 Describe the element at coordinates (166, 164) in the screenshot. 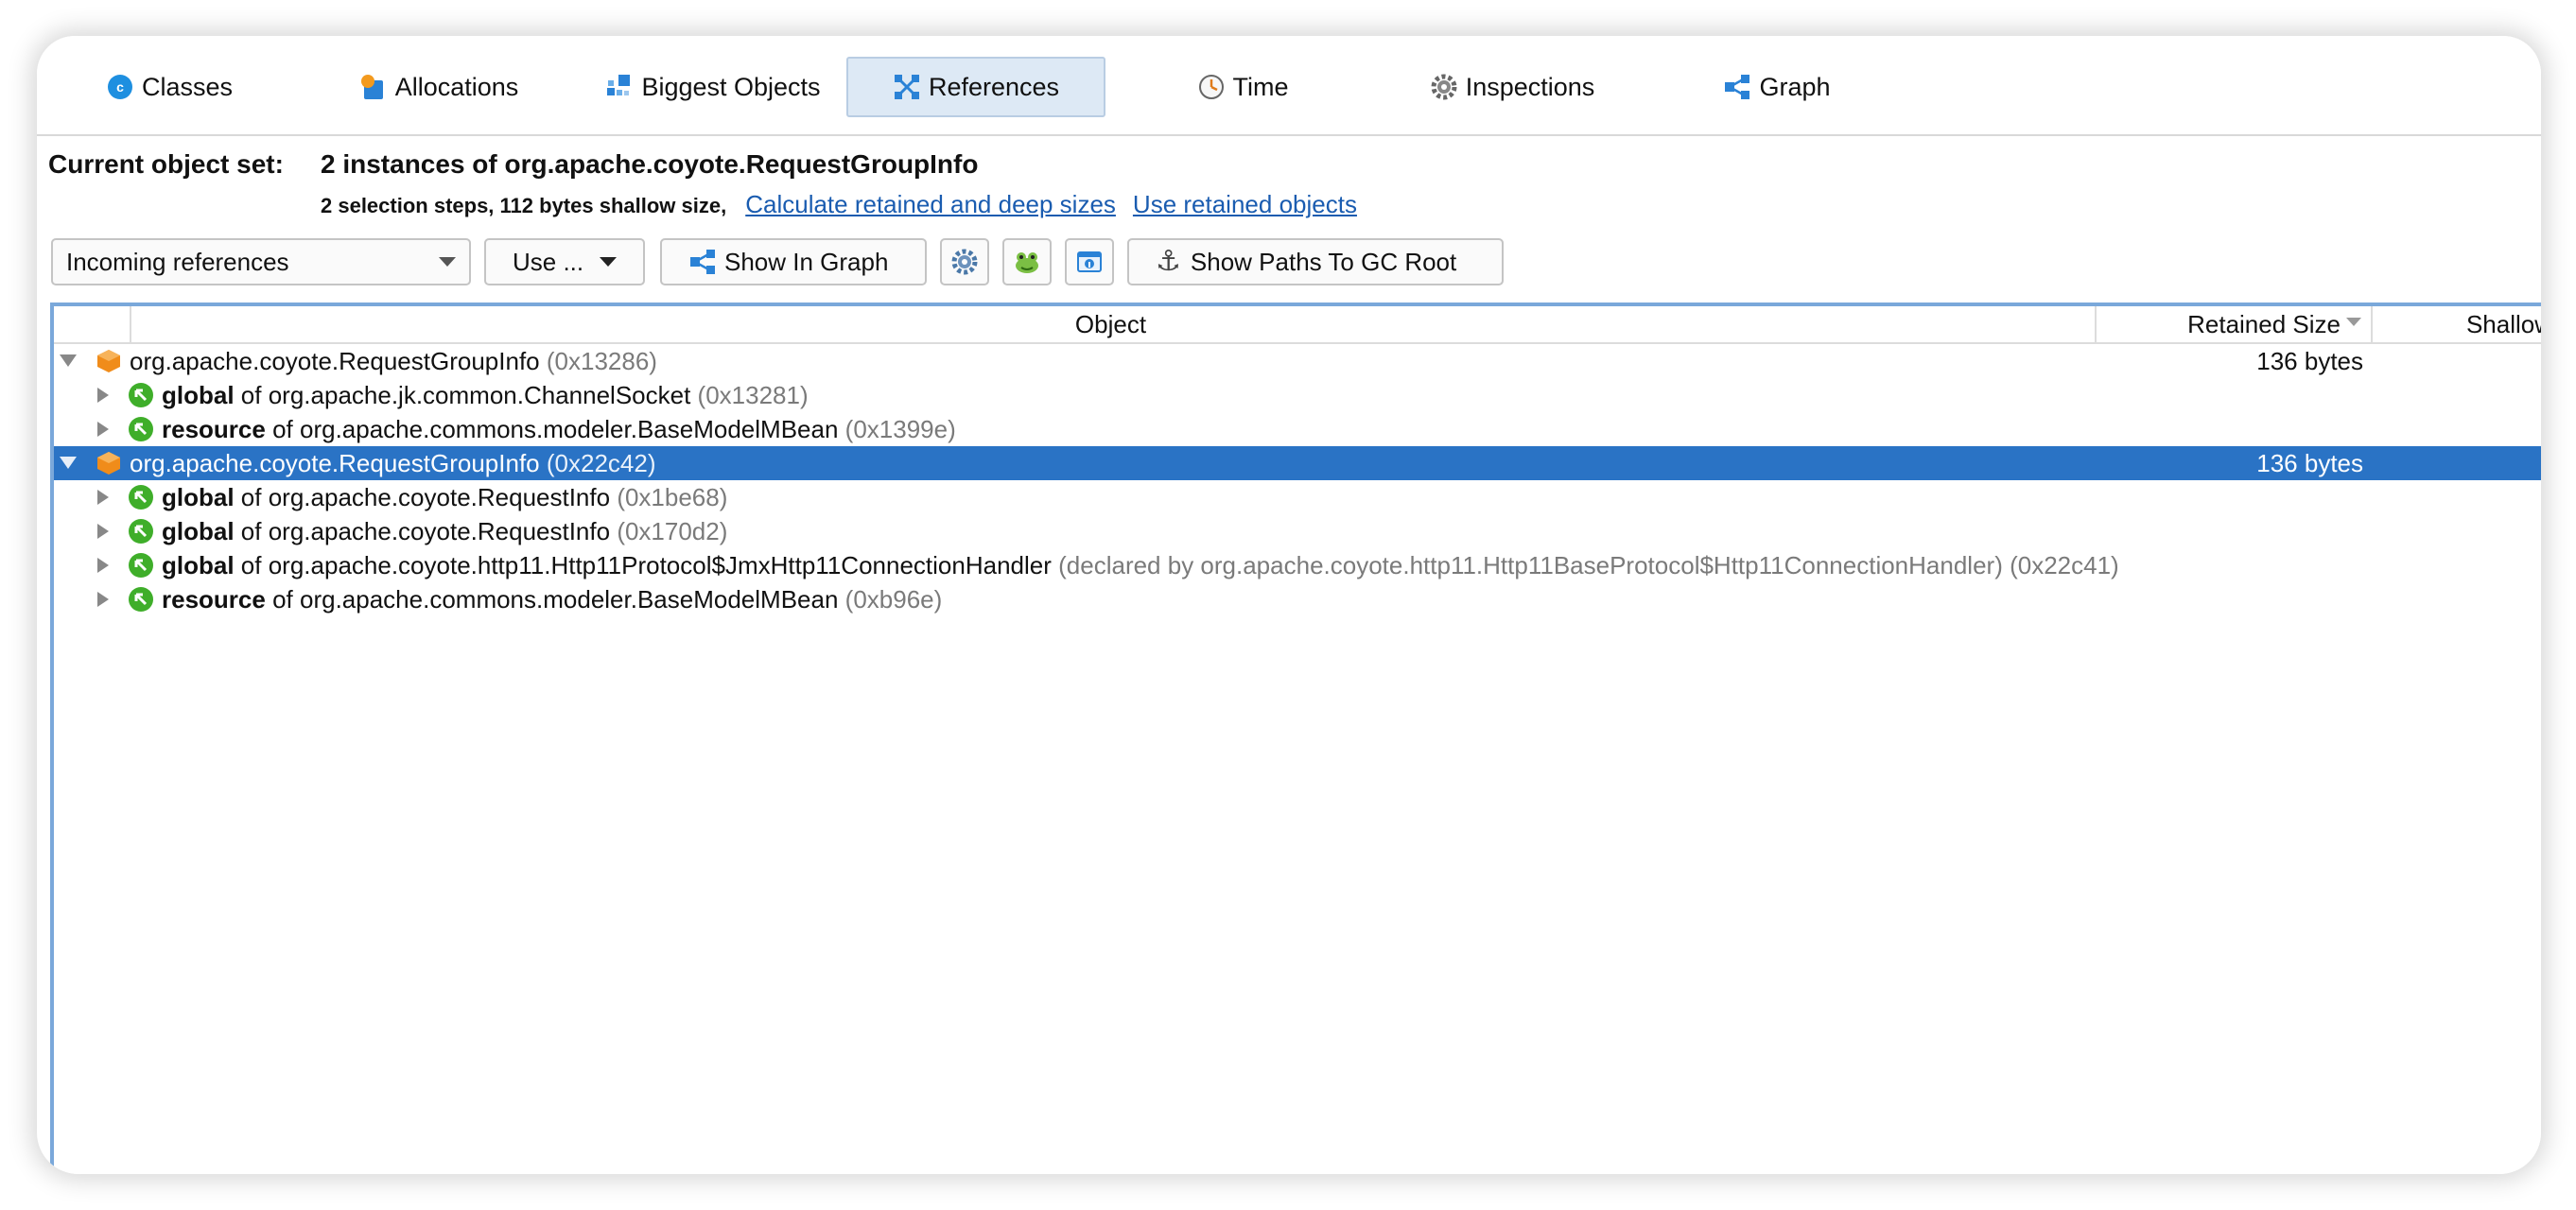

I see `current-object-set-label: Current object set:` at that location.